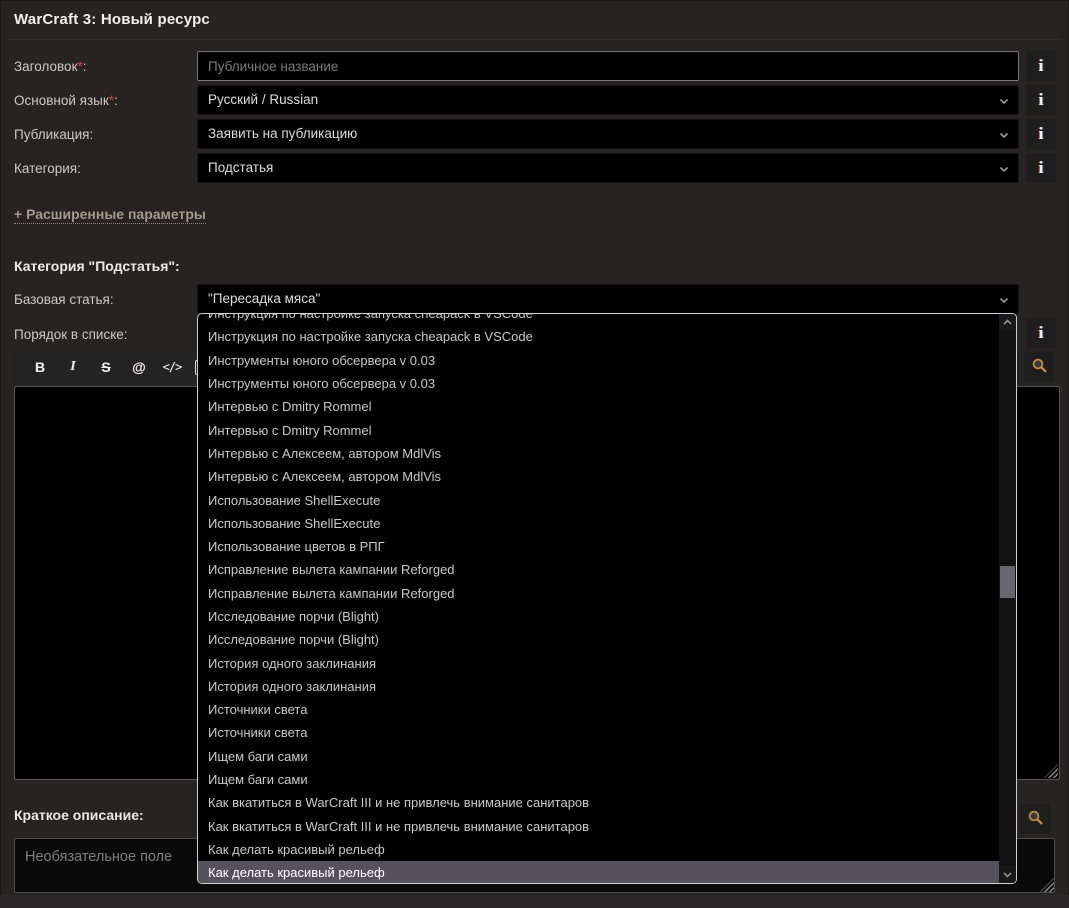 Image resolution: width=1069 pixels, height=908 pixels. What do you see at coordinates (40, 367) in the screenshot?
I see `bold-button: B` at bounding box center [40, 367].